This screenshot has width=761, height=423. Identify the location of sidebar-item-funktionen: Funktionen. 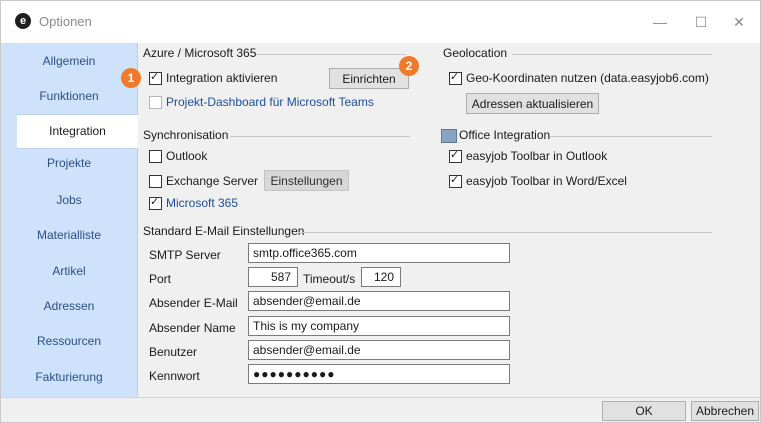
(69, 96).